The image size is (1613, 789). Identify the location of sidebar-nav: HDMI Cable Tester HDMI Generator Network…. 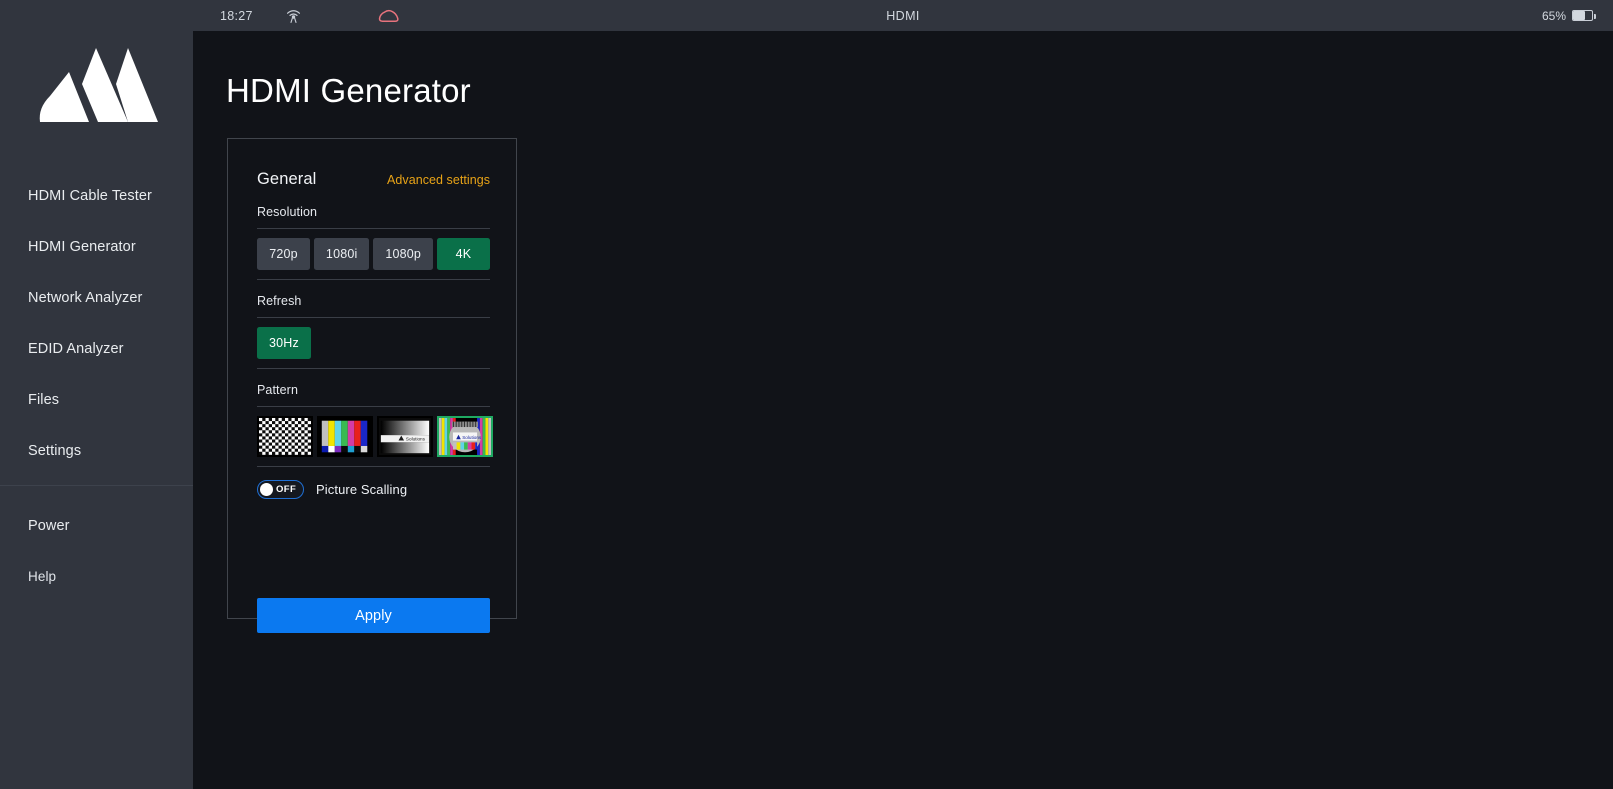
(96, 323).